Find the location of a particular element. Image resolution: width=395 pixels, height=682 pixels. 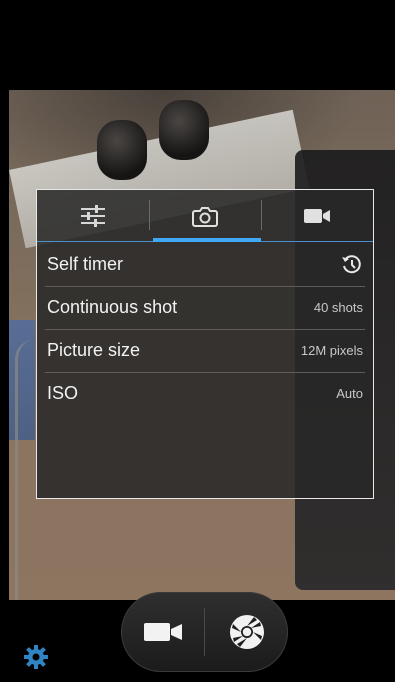

gear-icon is located at coordinates (36, 657).